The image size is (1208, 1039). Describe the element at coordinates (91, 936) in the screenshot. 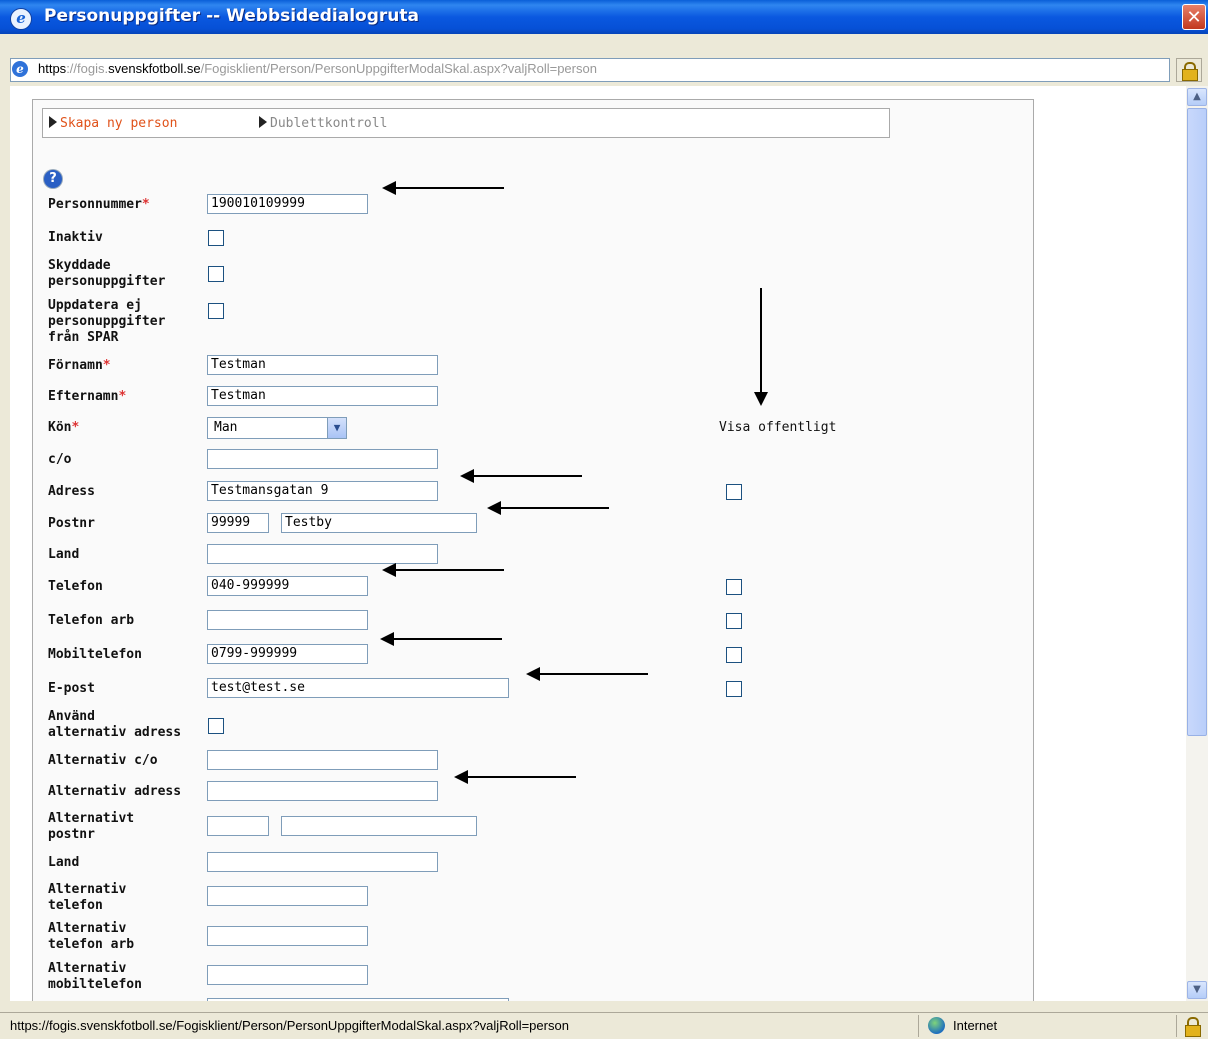

I see `alt-telefon-arb-label: Alternativ telefon arb` at that location.